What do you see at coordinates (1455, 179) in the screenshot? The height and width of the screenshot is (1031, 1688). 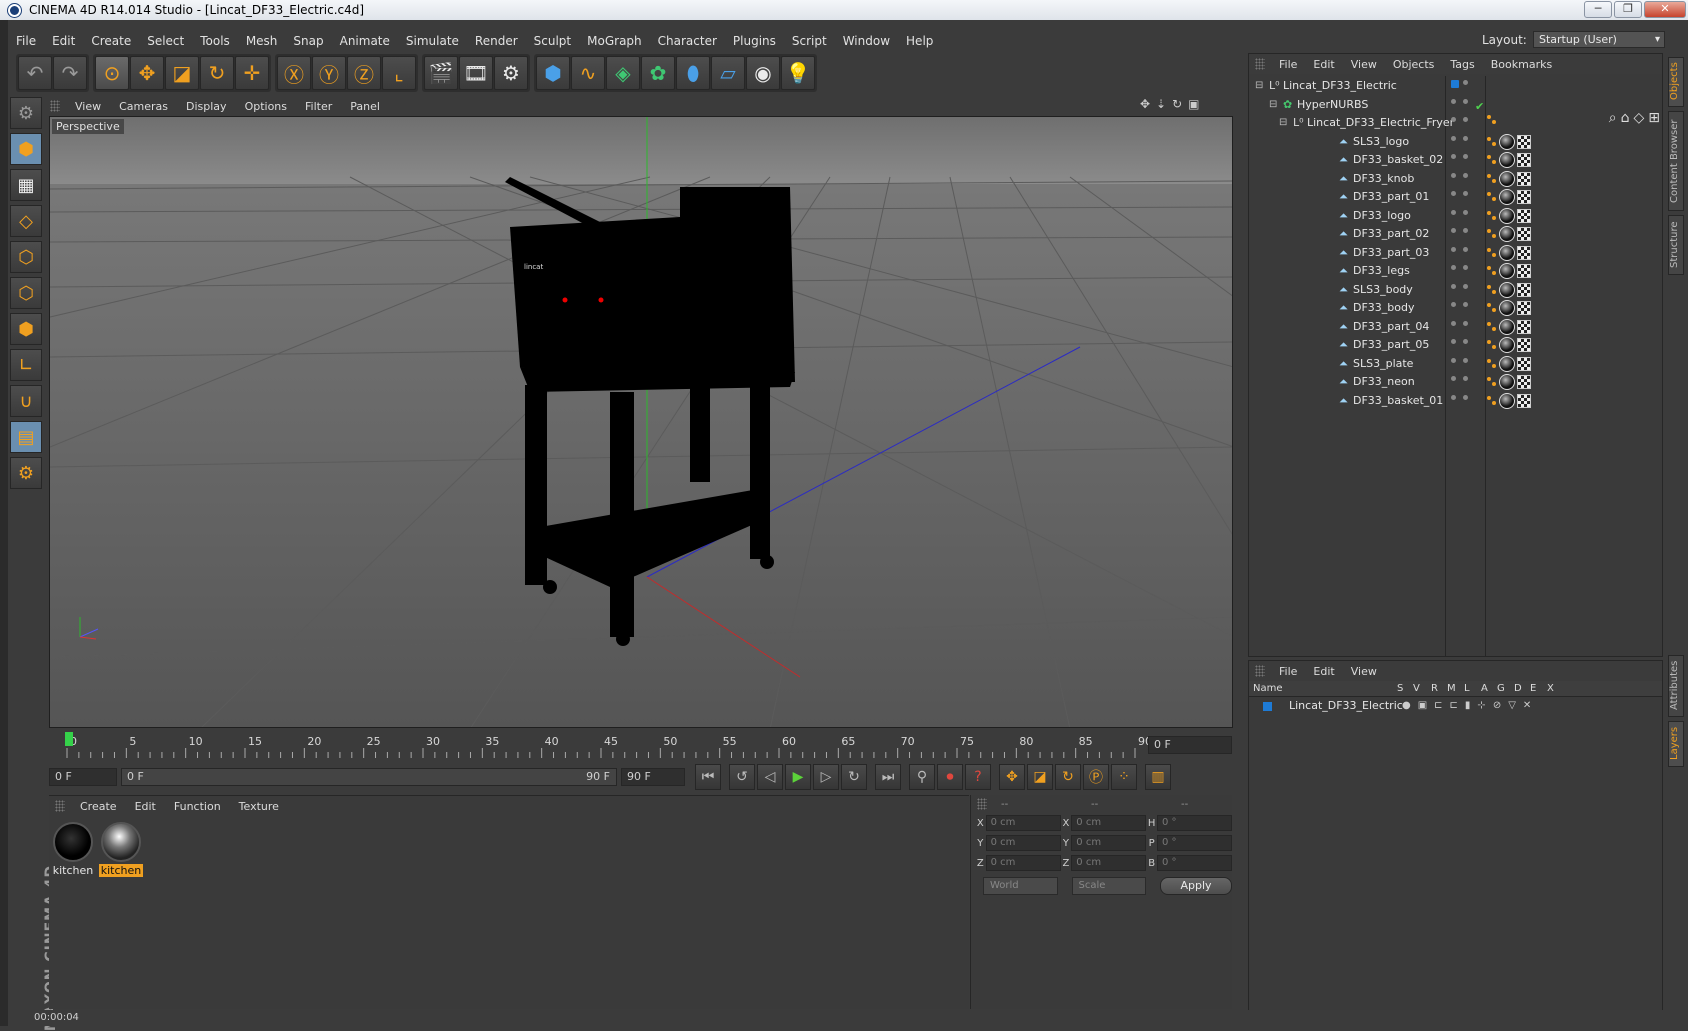 I see `object-row: ⏶ DF33_knob` at bounding box center [1455, 179].